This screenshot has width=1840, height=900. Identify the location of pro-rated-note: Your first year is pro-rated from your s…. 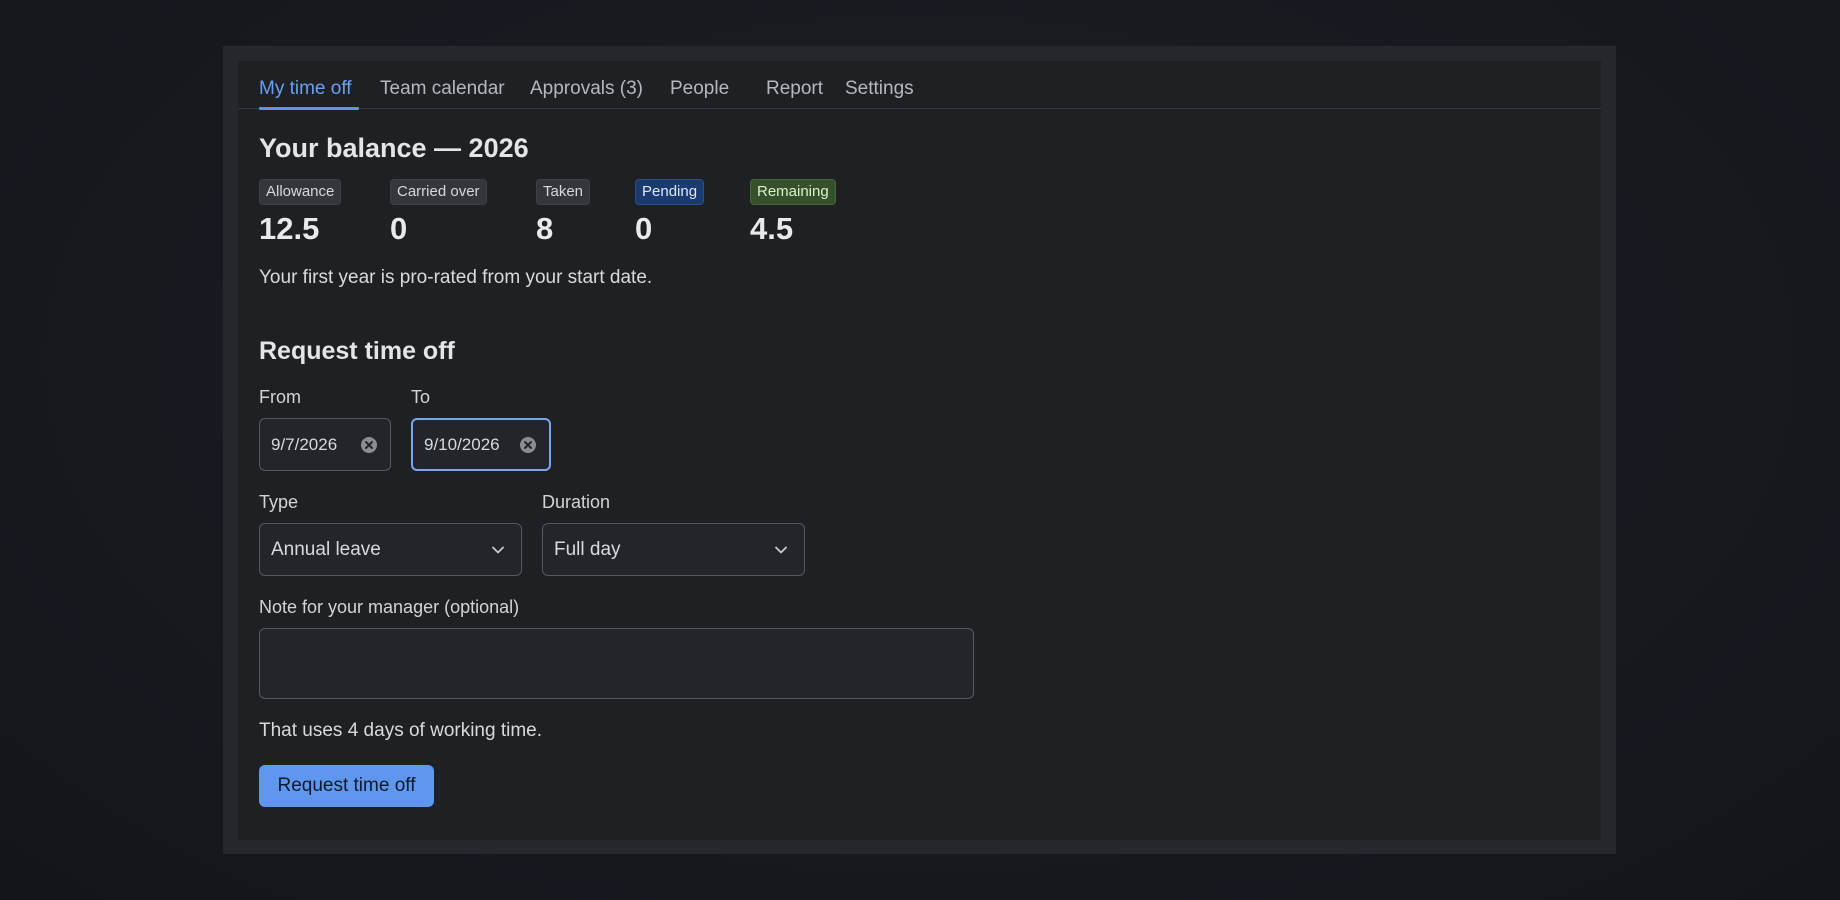
(456, 277).